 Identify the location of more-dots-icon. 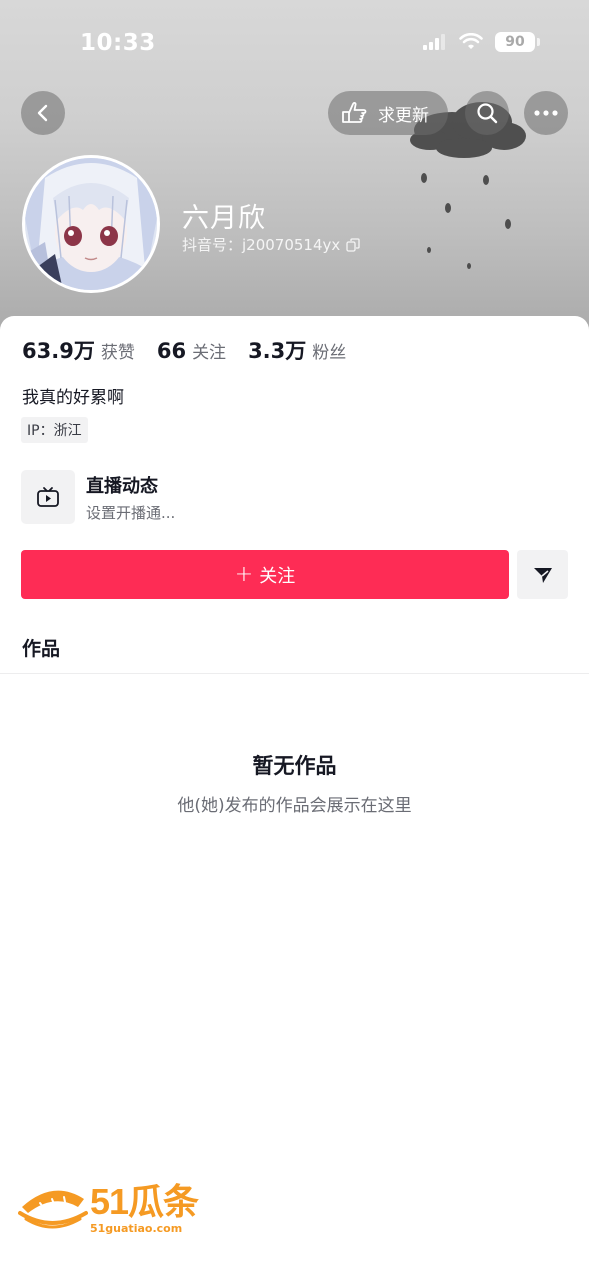
(546, 113).